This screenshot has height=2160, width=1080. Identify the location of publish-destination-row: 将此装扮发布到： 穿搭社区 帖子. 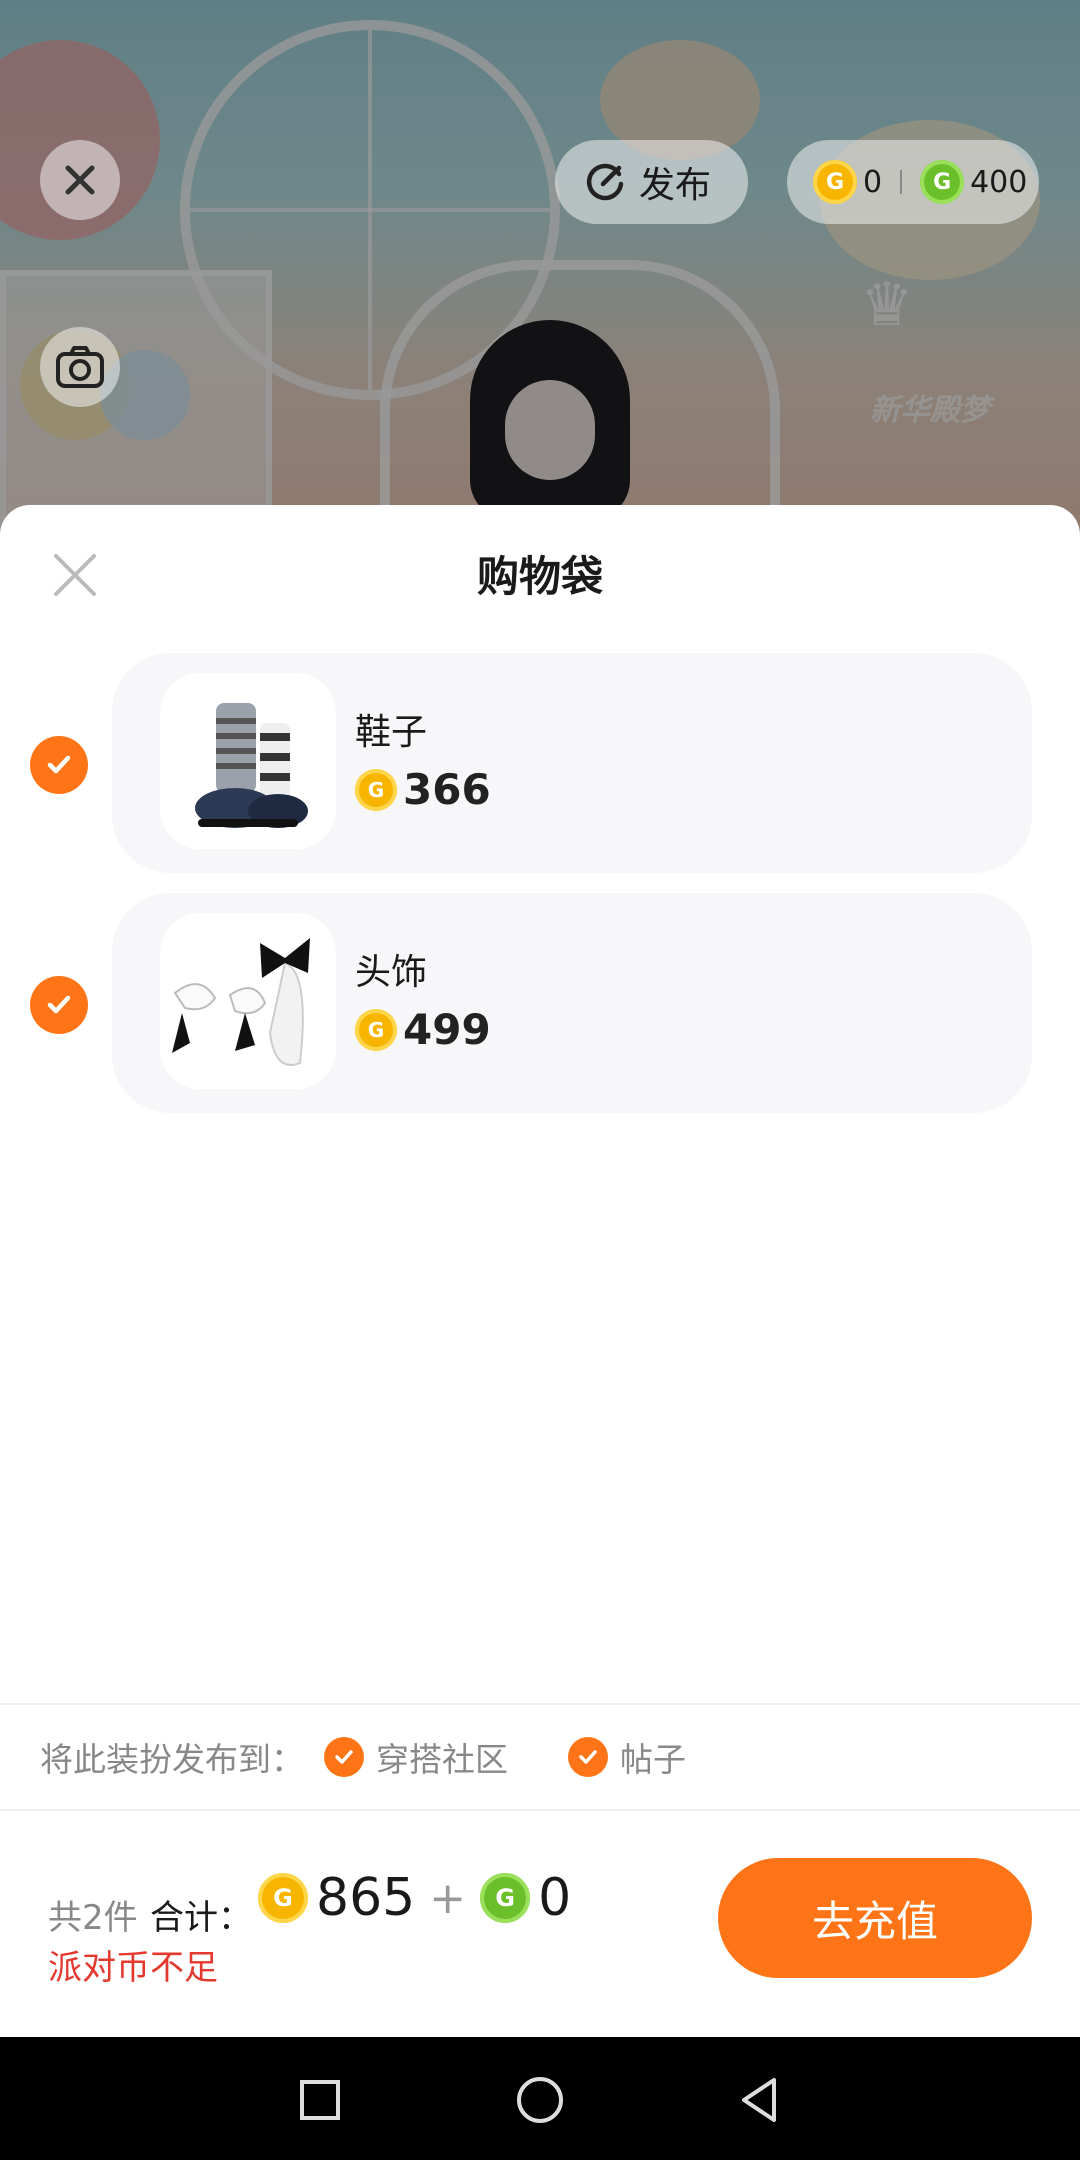
(540, 1757).